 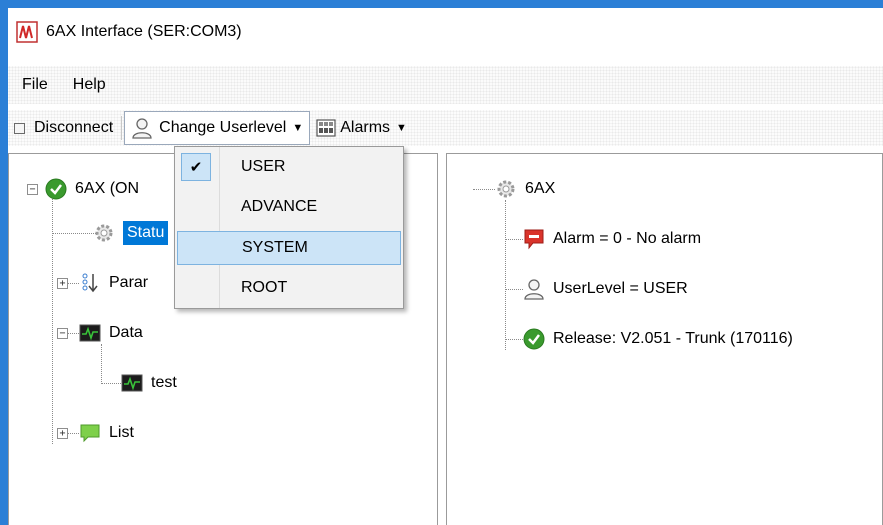 I want to click on menu-item-system: SYSTEM, so click(x=289, y=248).